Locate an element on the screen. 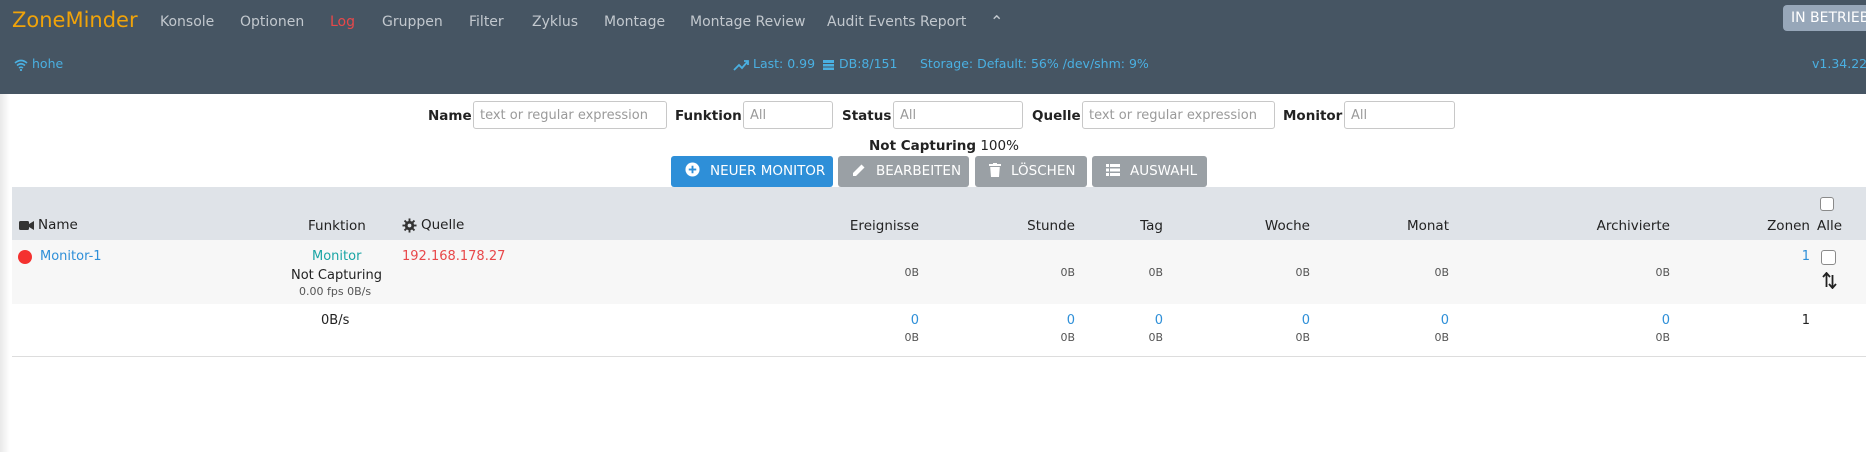 This screenshot has width=1866, height=452. brand-logo: ZoneMinder is located at coordinates (75, 20).